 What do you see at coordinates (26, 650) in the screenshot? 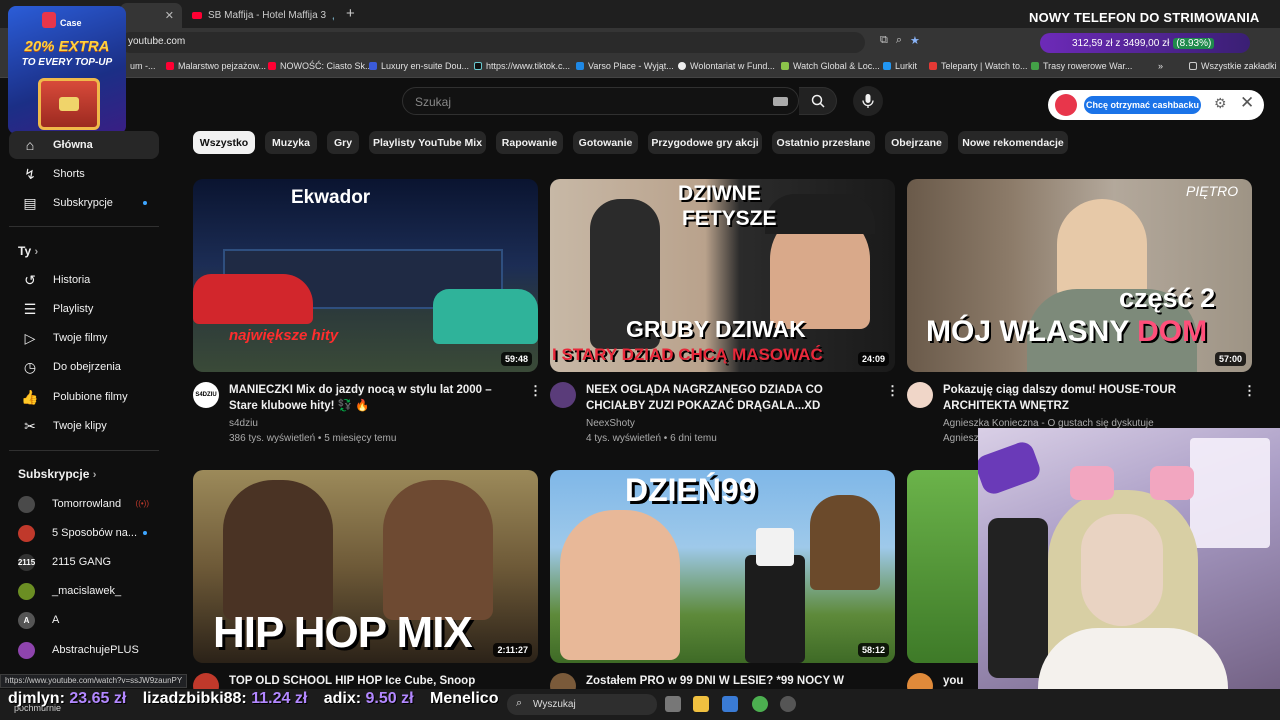
I see `avatar` at bounding box center [26, 650].